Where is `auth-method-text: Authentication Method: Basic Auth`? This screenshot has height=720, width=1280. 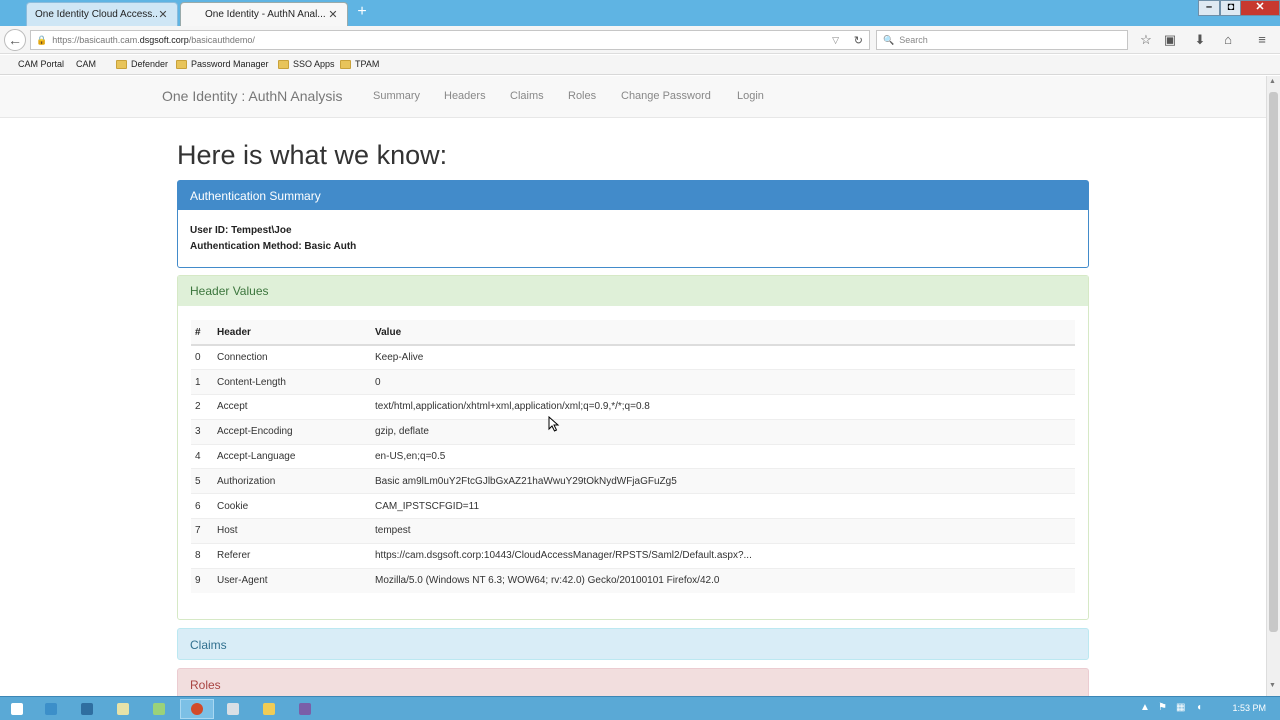
auth-method-text: Authentication Method: Basic Auth is located at coordinates (273, 246).